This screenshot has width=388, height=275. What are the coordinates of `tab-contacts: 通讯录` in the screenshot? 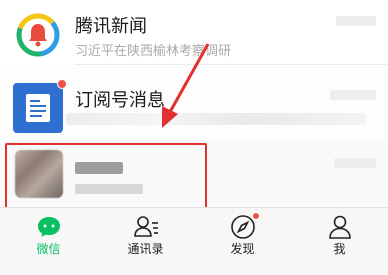 It's located at (145, 241).